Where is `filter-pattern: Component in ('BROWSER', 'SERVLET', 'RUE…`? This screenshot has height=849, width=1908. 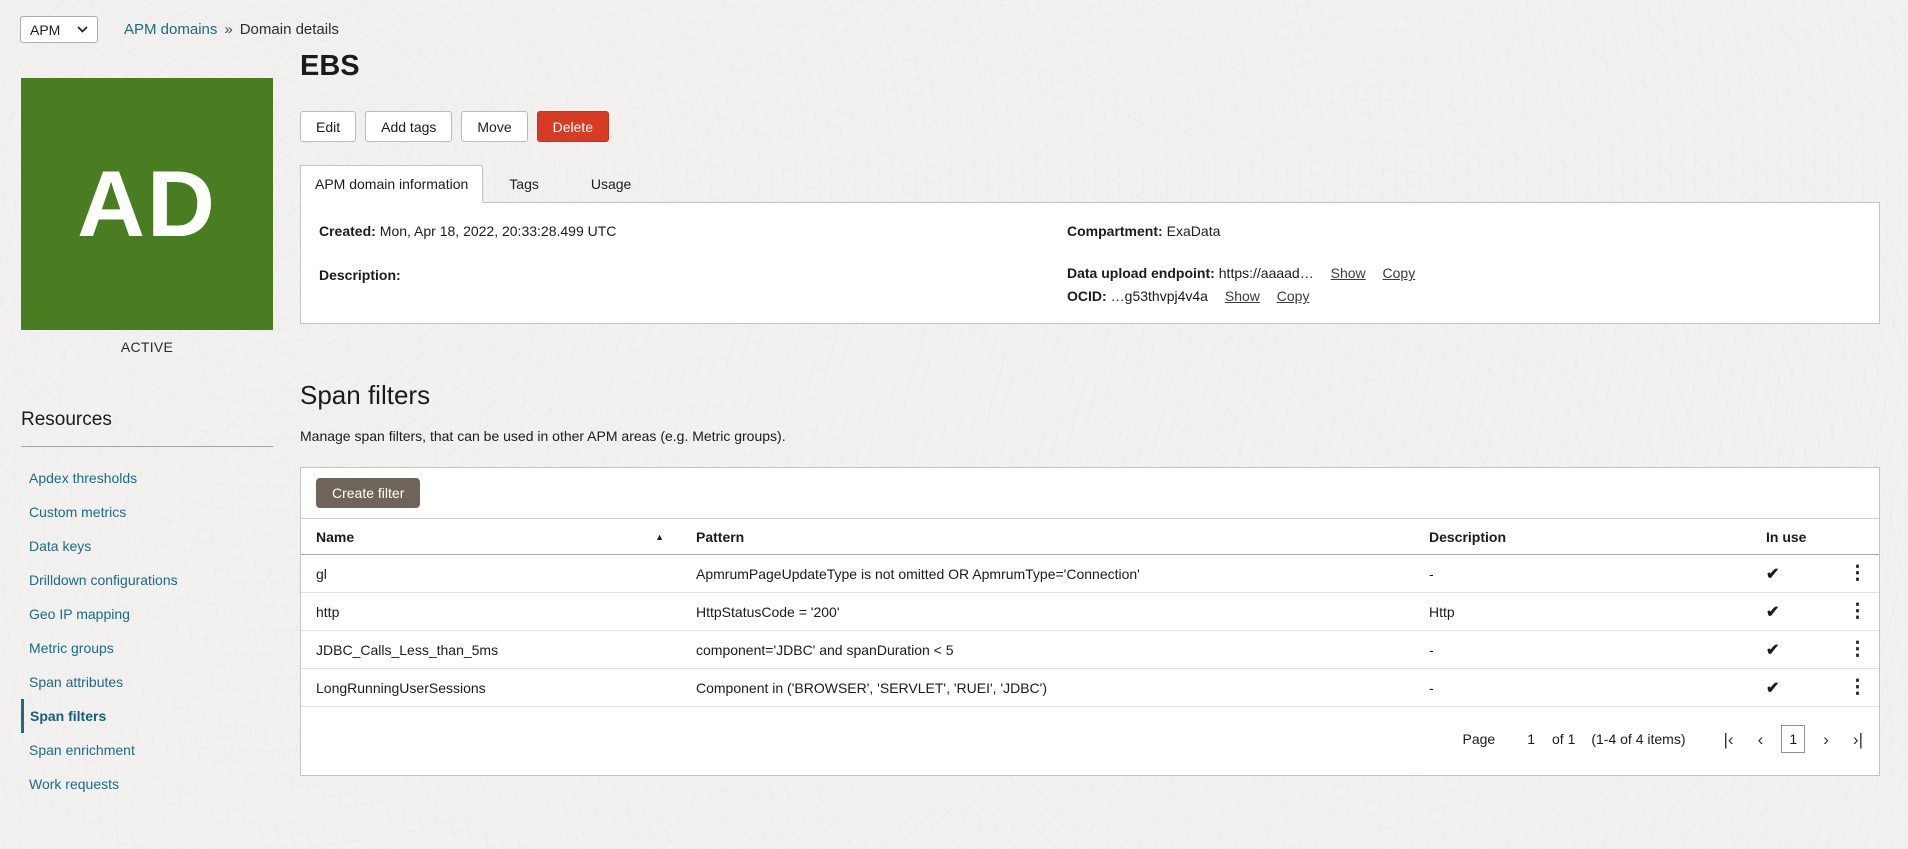 filter-pattern: Component in ('BROWSER', 'SERVLET', 'RUE… is located at coordinates (871, 687).